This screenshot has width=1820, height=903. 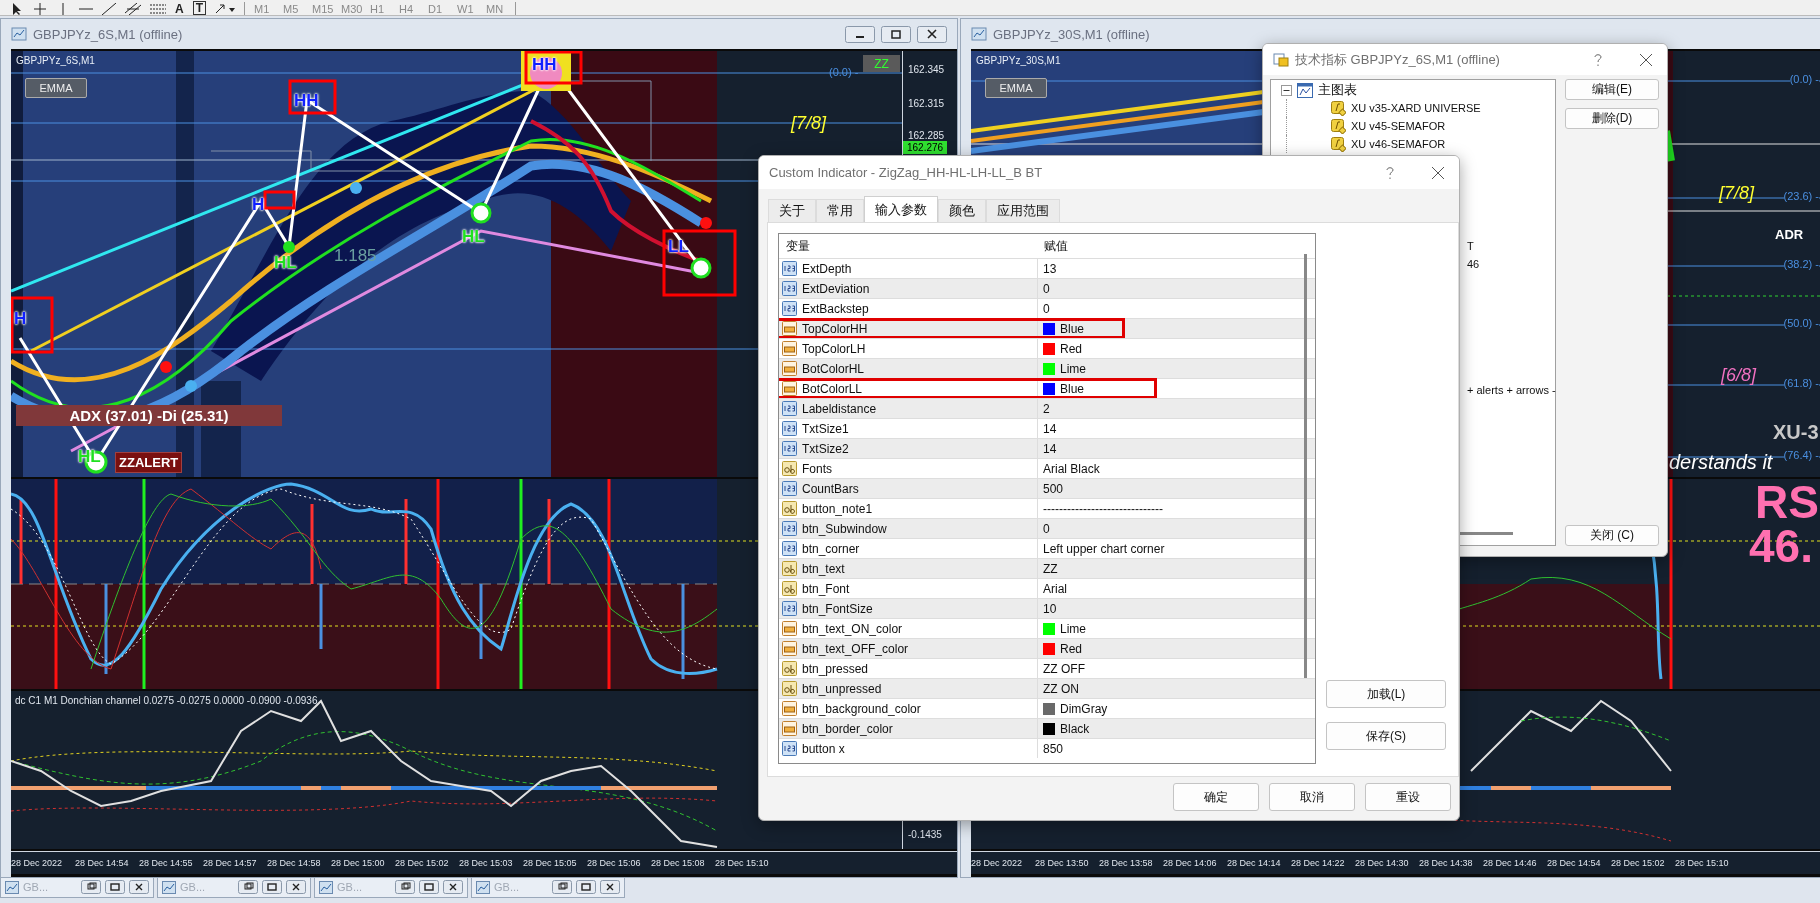 What do you see at coordinates (199, 8) in the screenshot?
I see `text-label-tool: T` at bounding box center [199, 8].